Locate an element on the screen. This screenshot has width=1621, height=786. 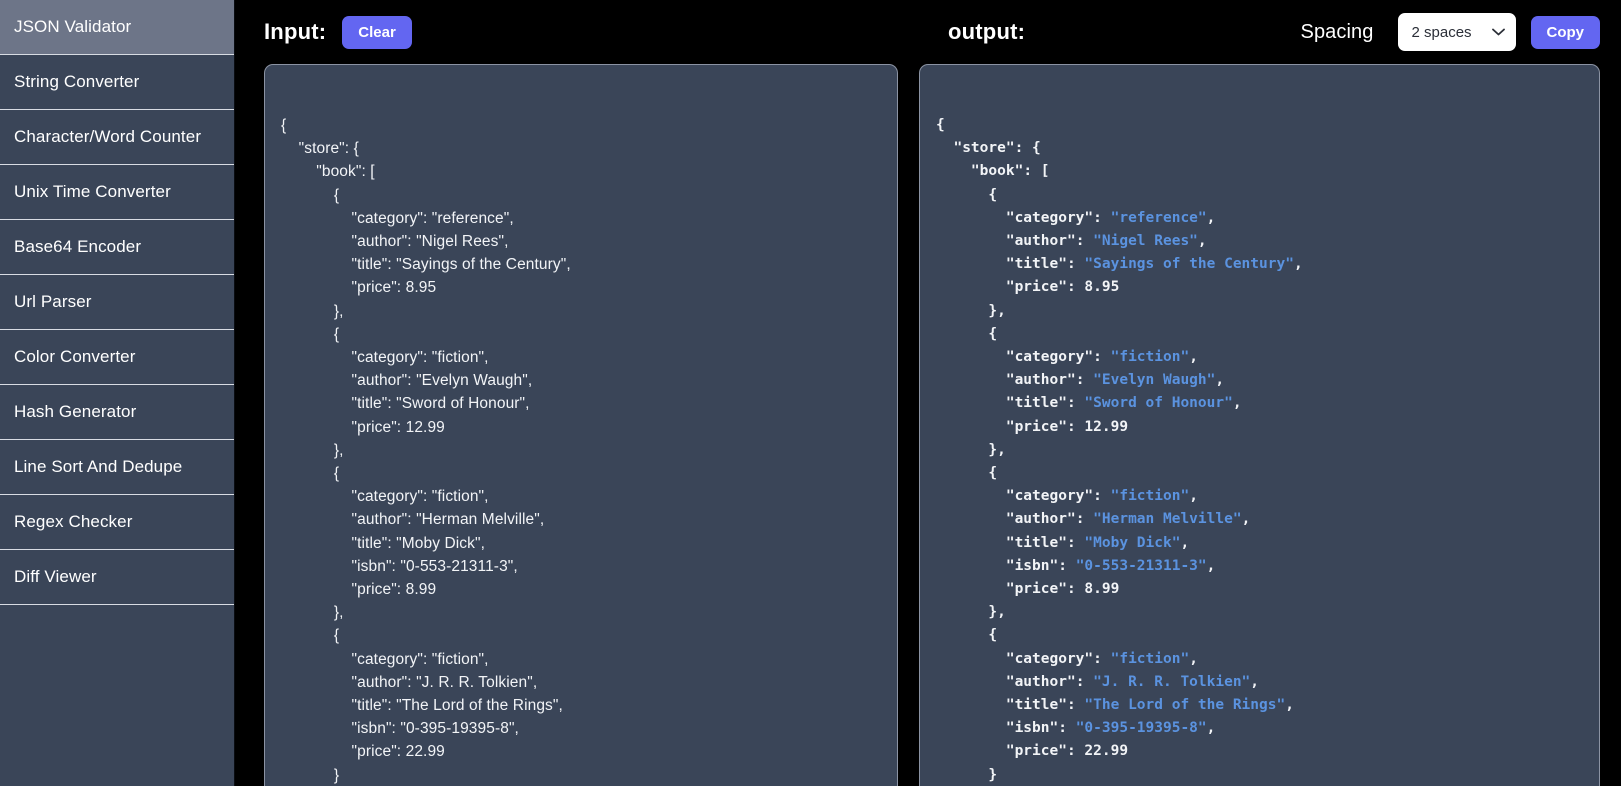
output-code-line: "title": "The Lord of the Rings", is located at coordinates (1267, 705).